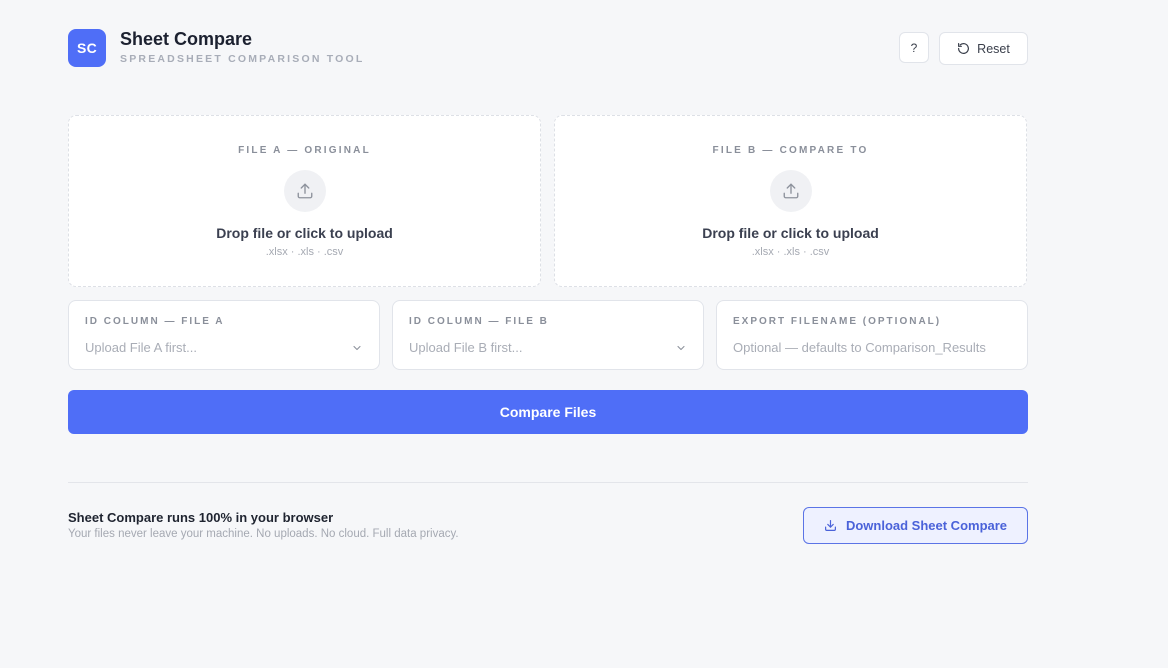 The image size is (1168, 668). I want to click on privacy-title: Sheet Compare runs 100% in your browser, so click(201, 517).